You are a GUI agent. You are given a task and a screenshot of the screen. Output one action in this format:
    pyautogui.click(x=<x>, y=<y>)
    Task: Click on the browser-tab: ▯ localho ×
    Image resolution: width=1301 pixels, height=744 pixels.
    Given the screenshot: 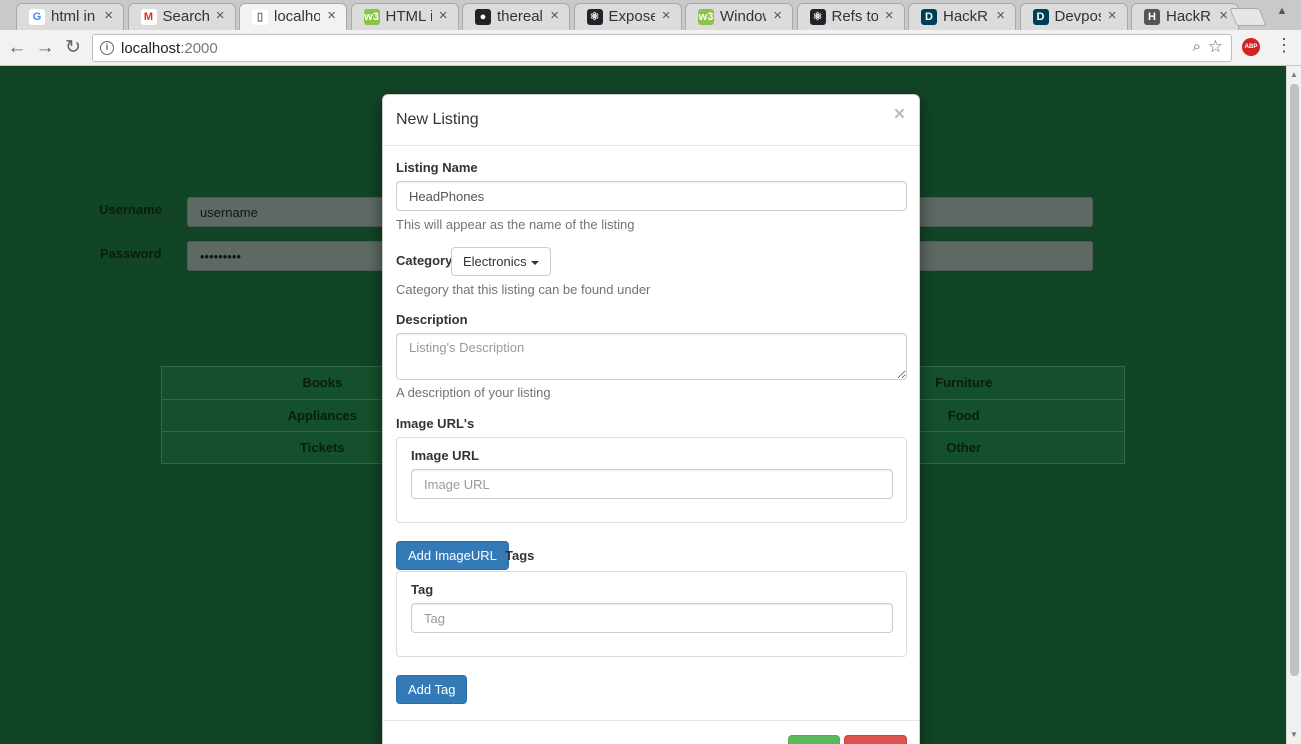 What is the action you would take?
    pyautogui.click(x=293, y=16)
    